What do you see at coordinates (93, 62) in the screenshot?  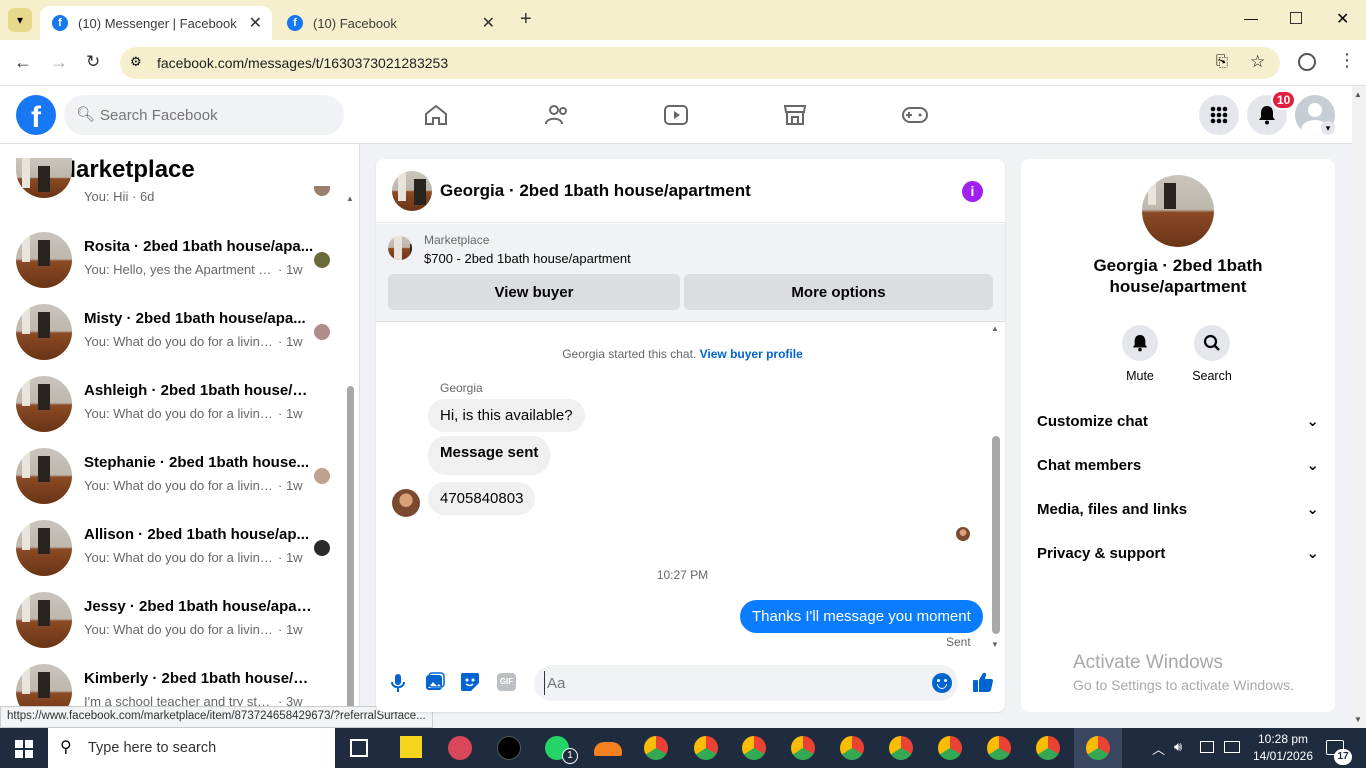 I see `reload-icon: ↻` at bounding box center [93, 62].